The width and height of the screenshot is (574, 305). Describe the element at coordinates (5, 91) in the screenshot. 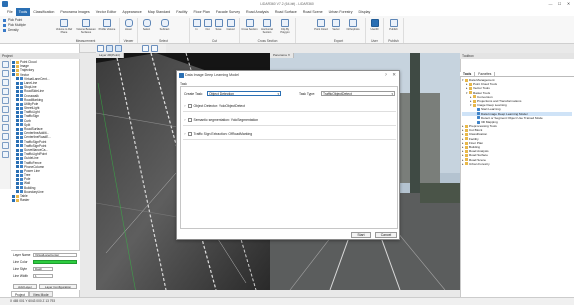

I see `layer-down-icon` at that location.